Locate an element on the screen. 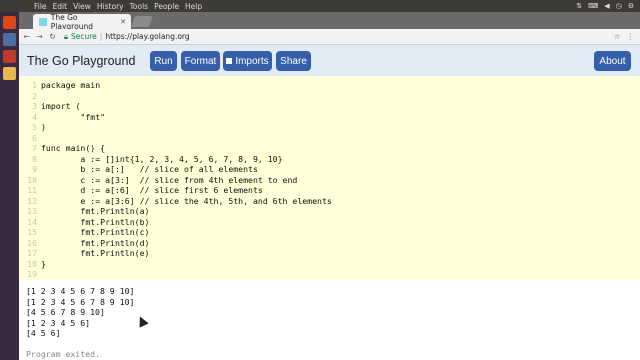 Image resolution: width=640 pixels, height=360 pixels. menu-view: View is located at coordinates (82, 6).